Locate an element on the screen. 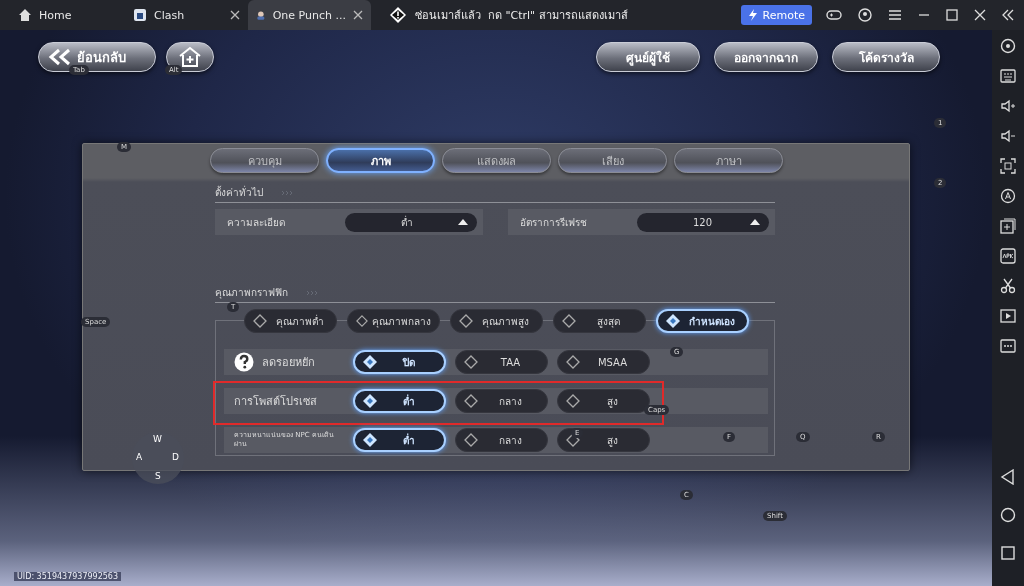 Image resolution: width=1024 pixels, height=586 pixels. menu-button: โค้ดรางวัล is located at coordinates (886, 57).